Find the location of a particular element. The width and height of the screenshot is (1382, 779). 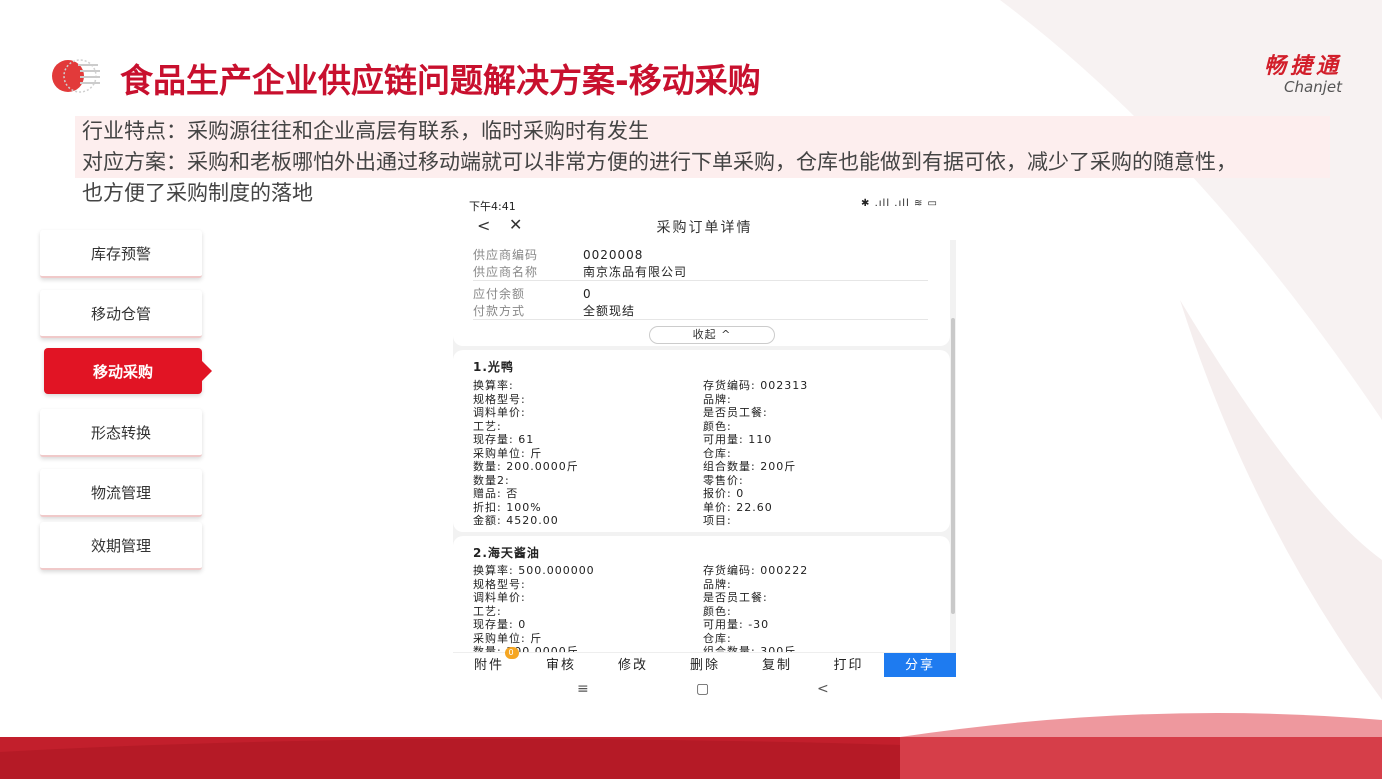

payment-method-row: 付款方式 全额现结 is located at coordinates (554, 310).